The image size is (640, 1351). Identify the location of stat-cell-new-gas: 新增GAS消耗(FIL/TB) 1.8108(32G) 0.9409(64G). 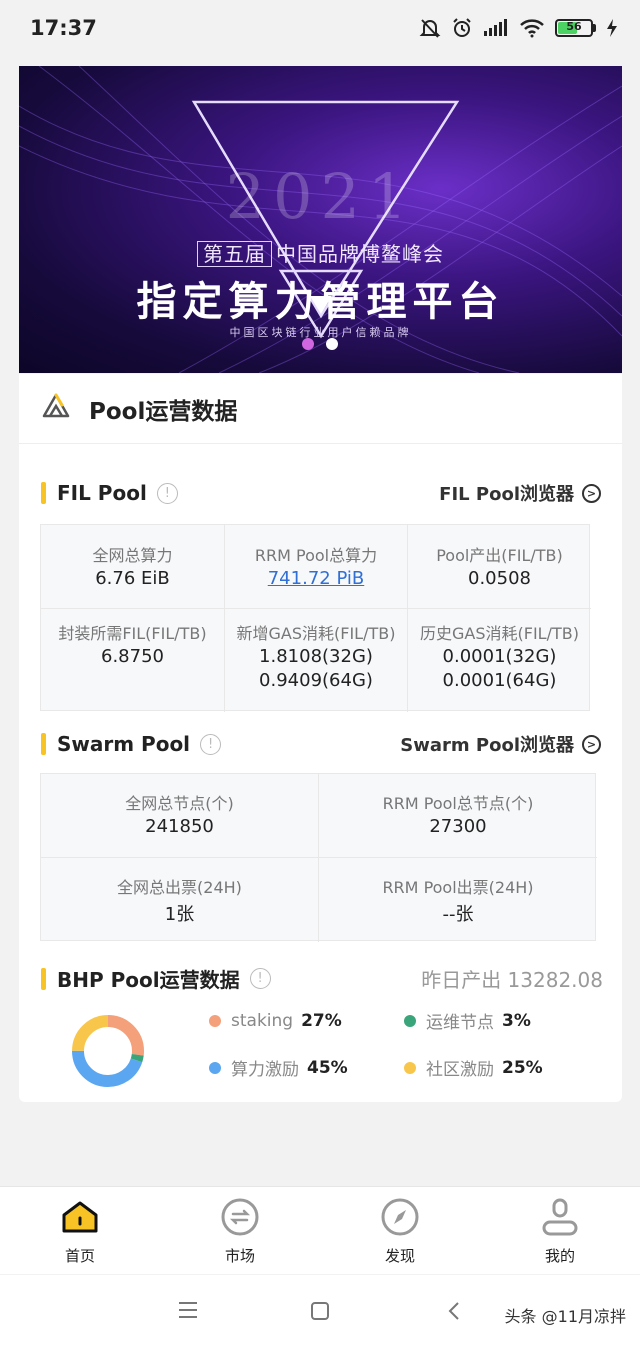
(316, 660).